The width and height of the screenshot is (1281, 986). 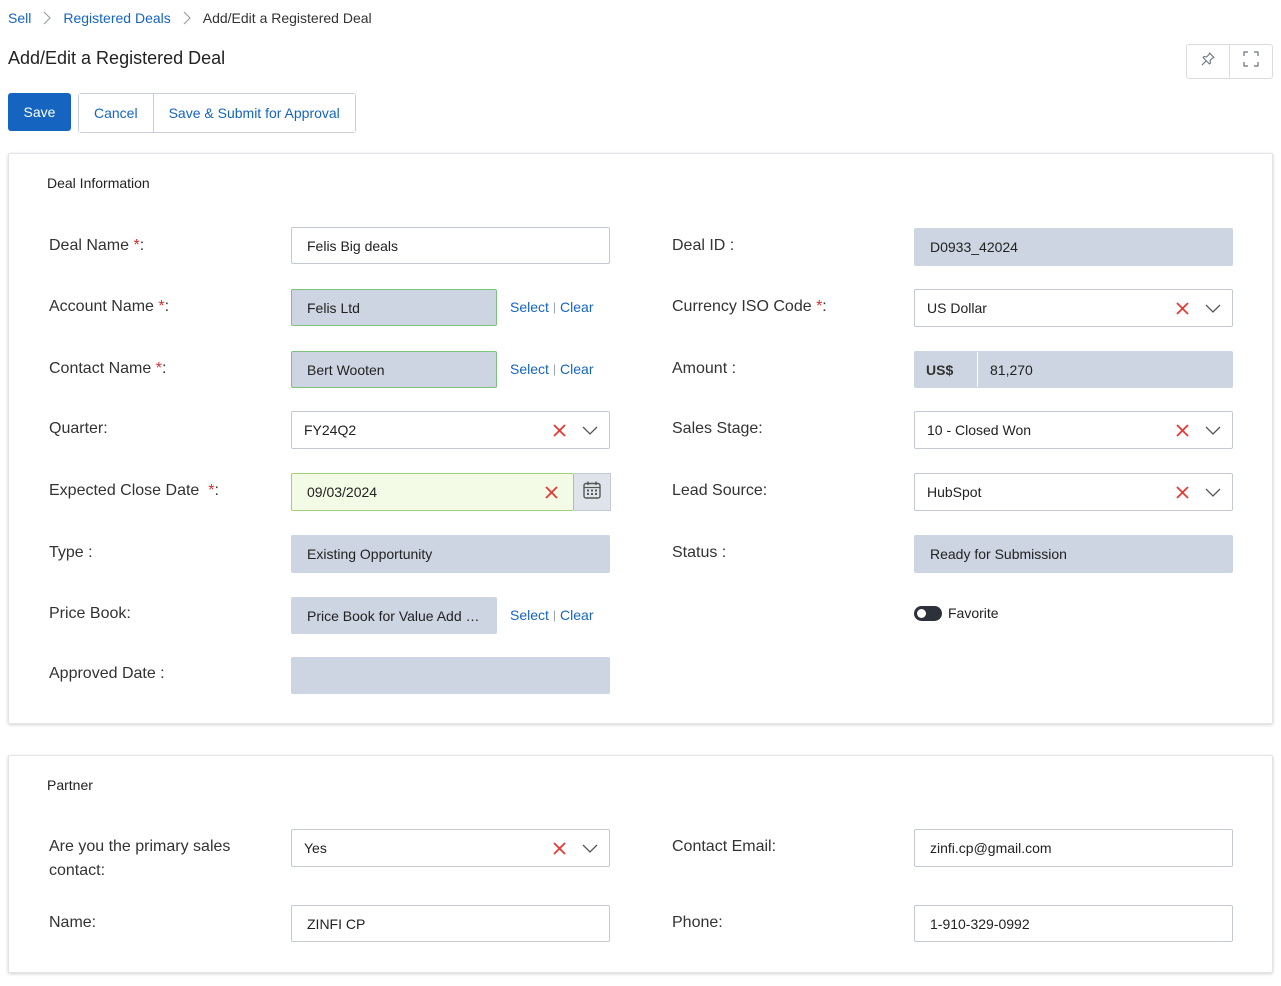 What do you see at coordinates (529, 369) in the screenshot?
I see `contact-select-link: Select` at bounding box center [529, 369].